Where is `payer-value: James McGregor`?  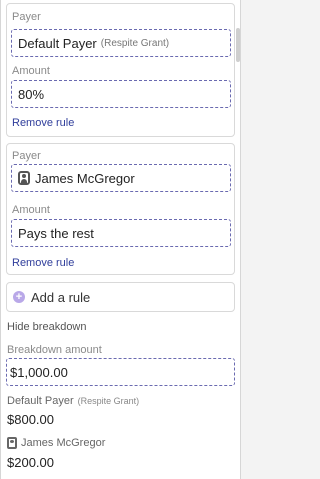 payer-value: James McGregor is located at coordinates (85, 178).